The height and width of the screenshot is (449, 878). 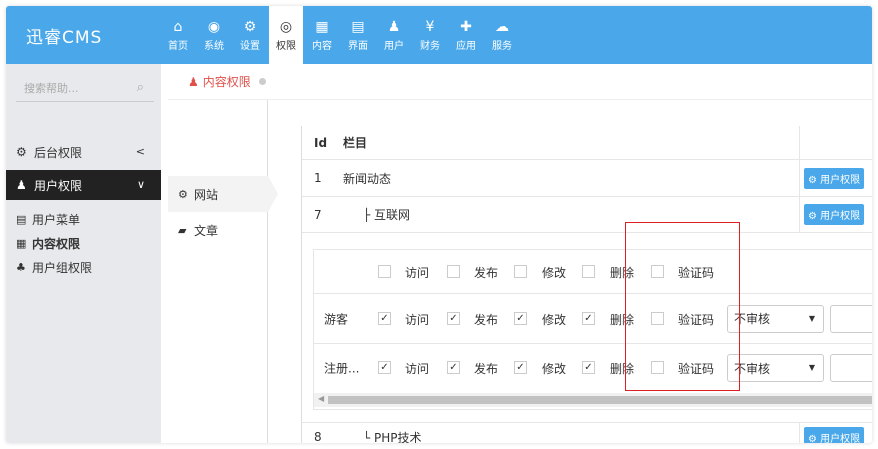 I want to click on row-name: └ PHP技术, so click(x=392, y=437).